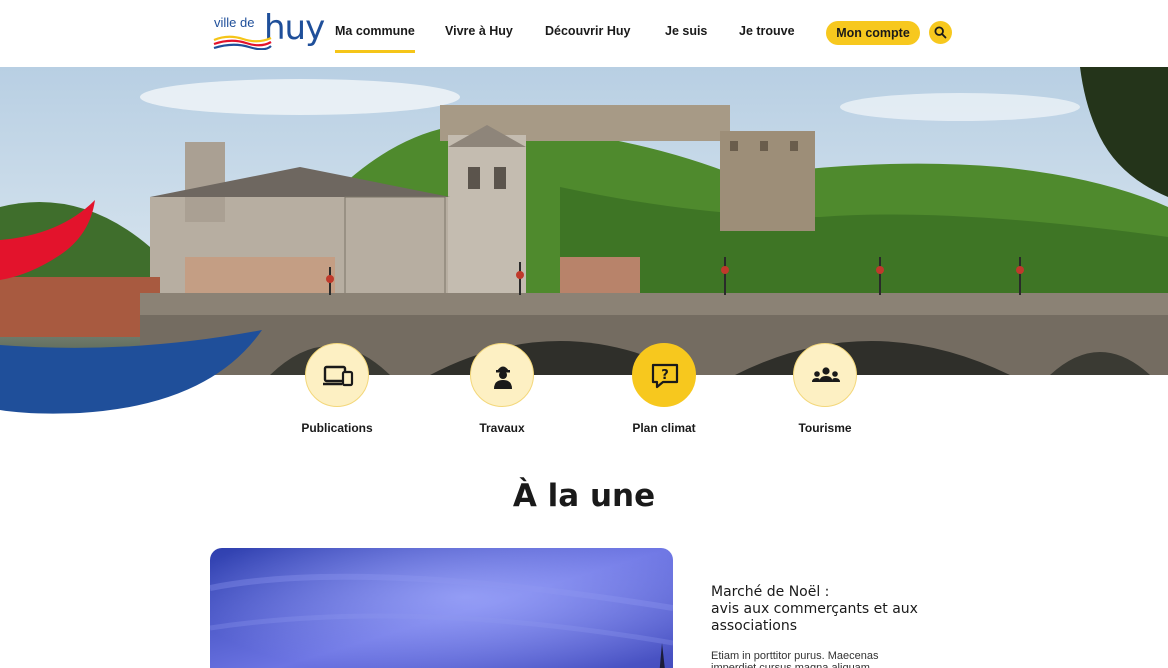 The width and height of the screenshot is (1168, 668). What do you see at coordinates (584, 496) in the screenshot?
I see `section-title: À la une` at bounding box center [584, 496].